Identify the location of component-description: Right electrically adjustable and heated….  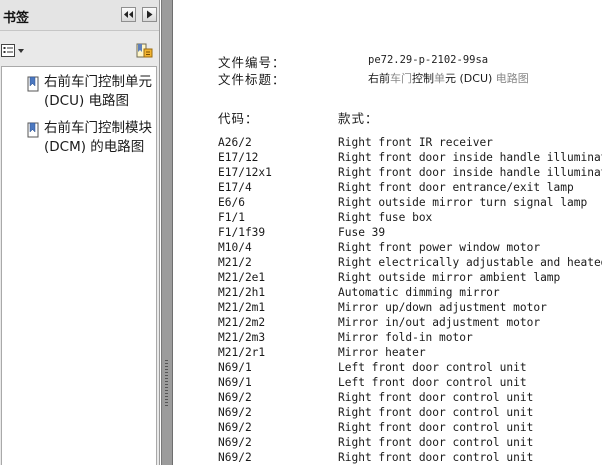
(470, 262).